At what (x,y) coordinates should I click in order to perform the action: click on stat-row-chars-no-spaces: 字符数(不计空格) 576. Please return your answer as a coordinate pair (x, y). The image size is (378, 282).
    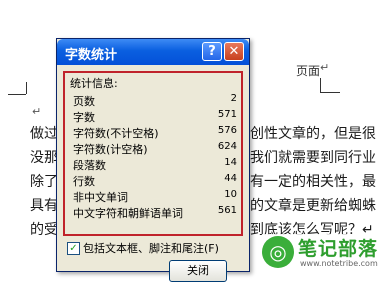
    Looking at the image, I should click on (155, 132).